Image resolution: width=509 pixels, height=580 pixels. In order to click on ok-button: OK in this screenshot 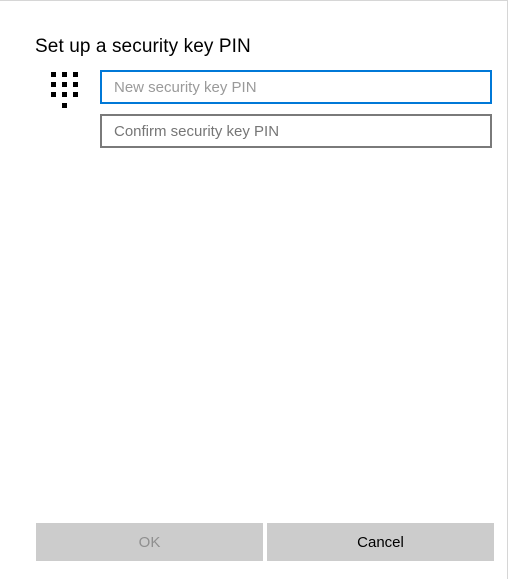, I will do `click(149, 542)`.